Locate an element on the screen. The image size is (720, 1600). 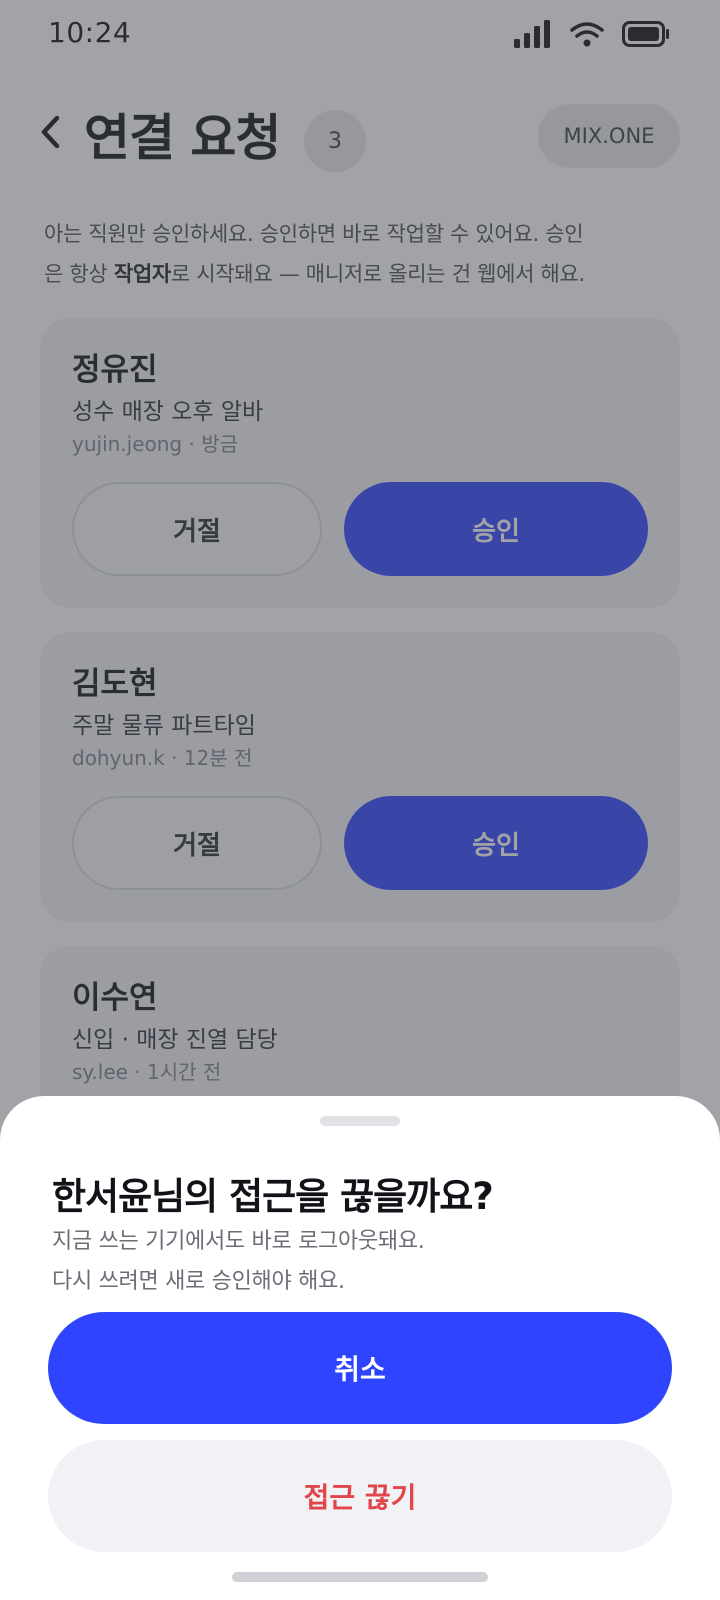
cancel-button: 취소 is located at coordinates (360, 1368).